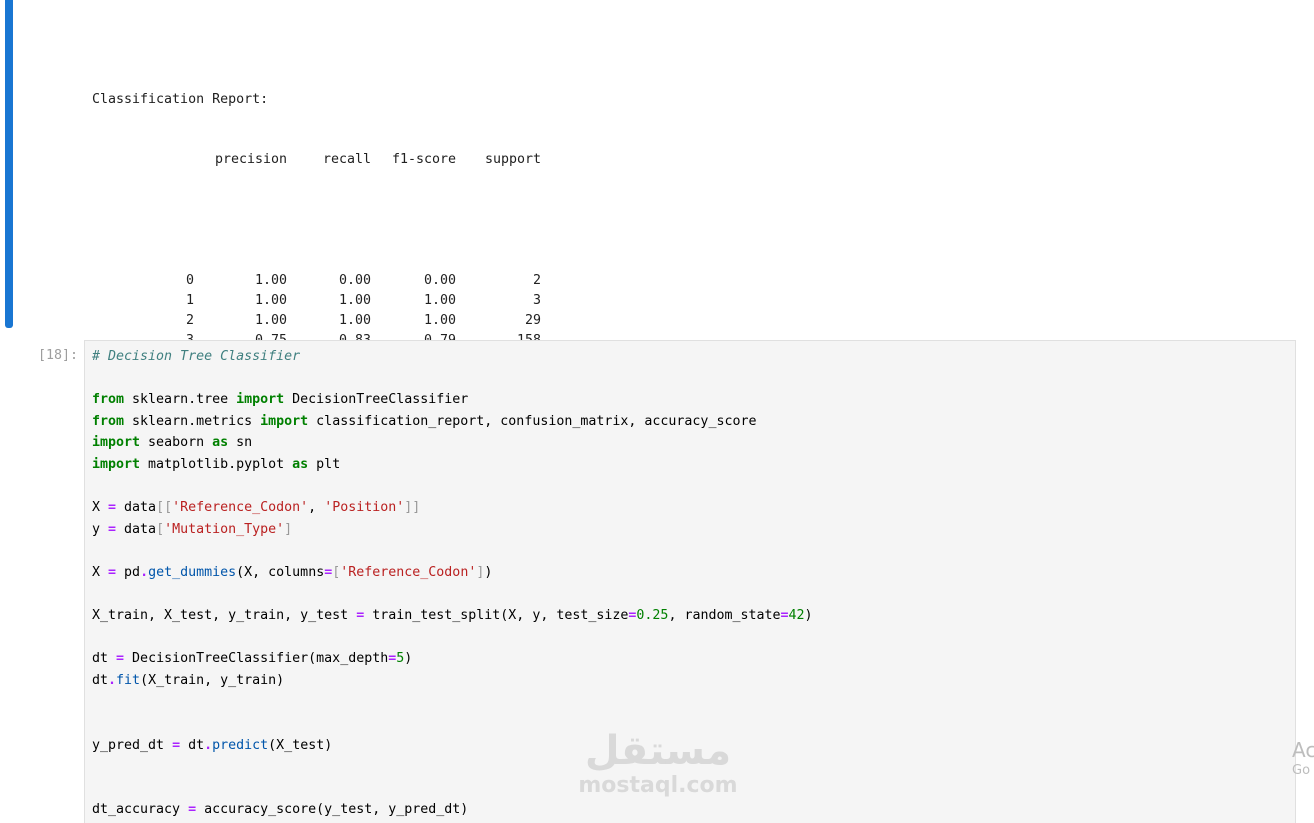 The image size is (1314, 823). What do you see at coordinates (496, 616) in the screenshot?
I see `code-token: train_test_split(X, y, test_size` at bounding box center [496, 616].